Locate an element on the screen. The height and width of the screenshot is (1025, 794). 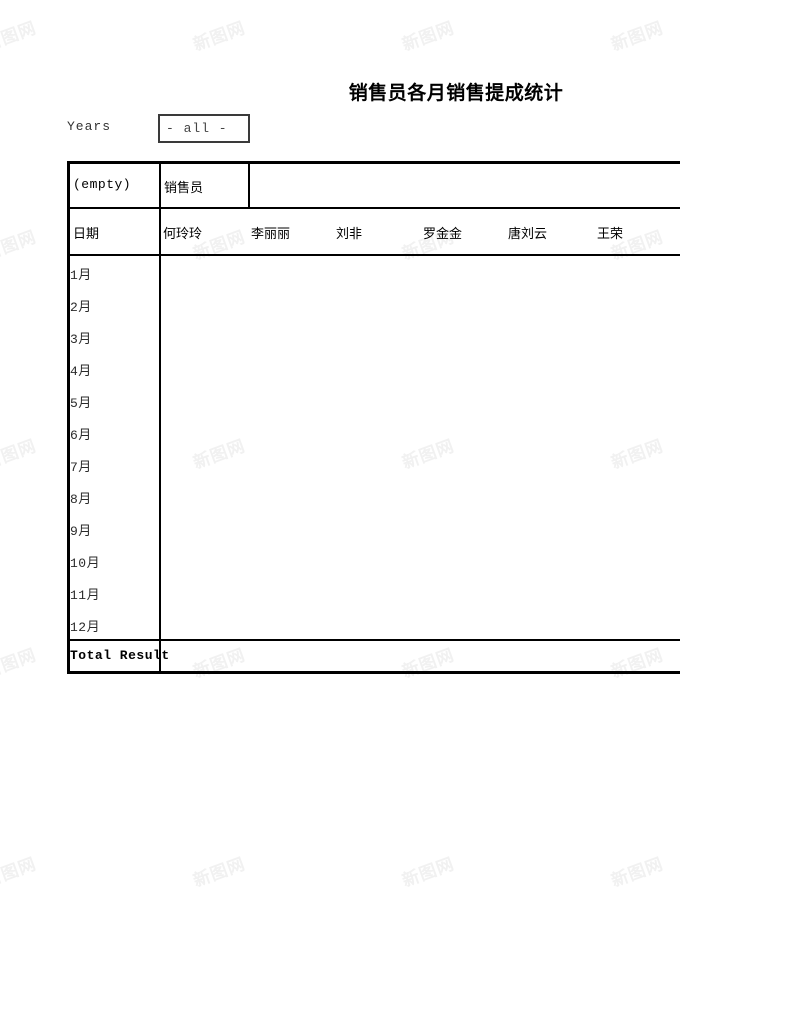
page-title-text: 销售员各月销售提成统计 is located at coordinates (456, 93).